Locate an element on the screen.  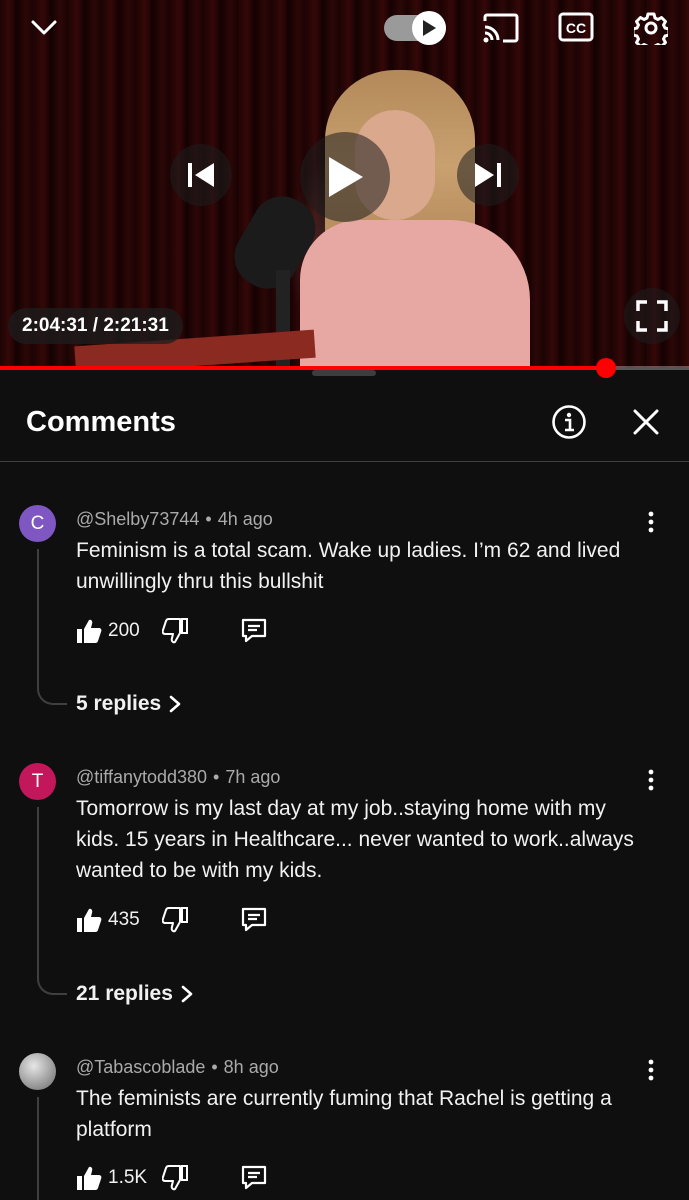
like-count: 200 is located at coordinates (124, 630).